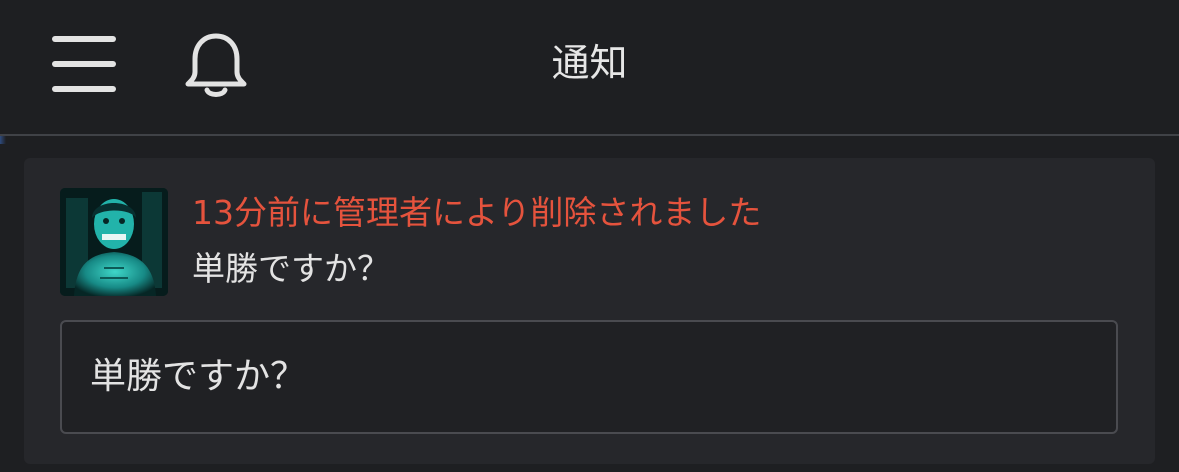 This screenshot has width=1179, height=472. I want to click on user-avatar, so click(114, 242).